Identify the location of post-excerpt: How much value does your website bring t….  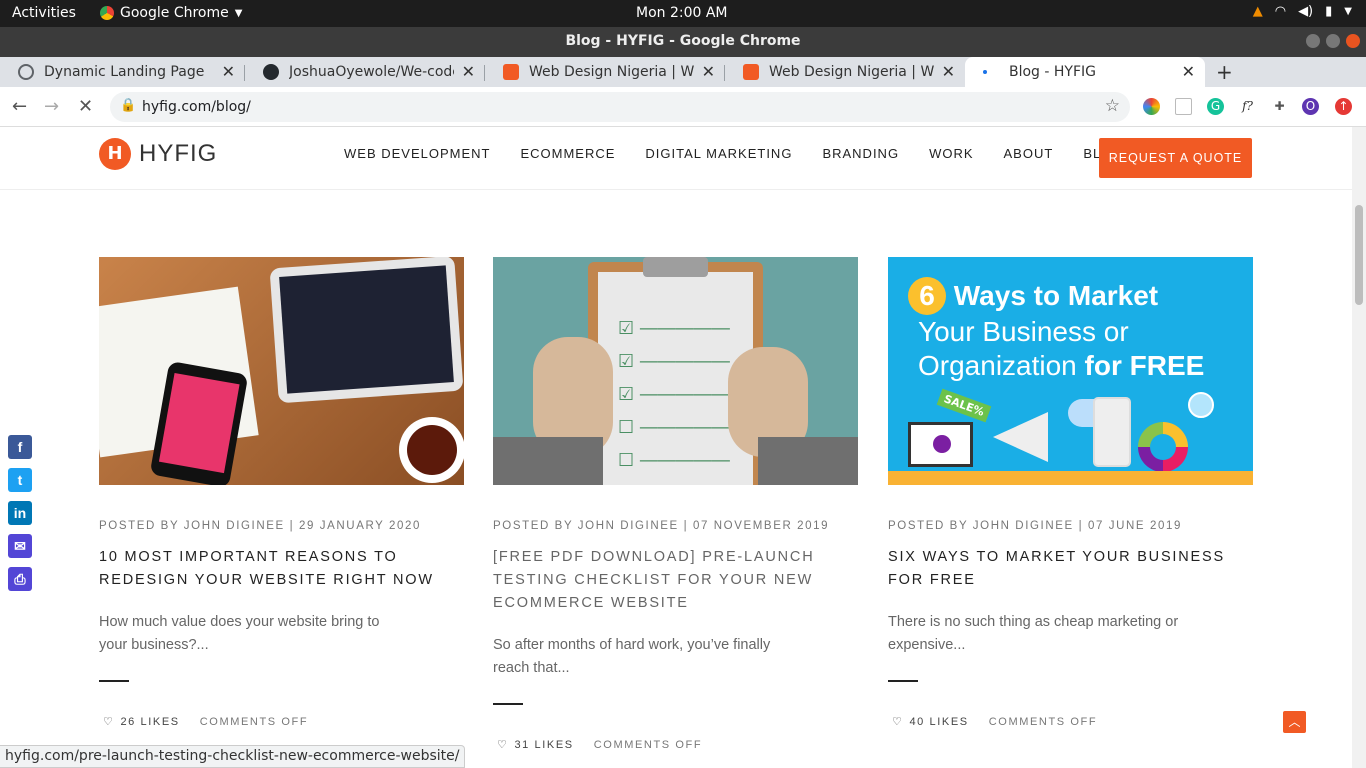
(239, 633).